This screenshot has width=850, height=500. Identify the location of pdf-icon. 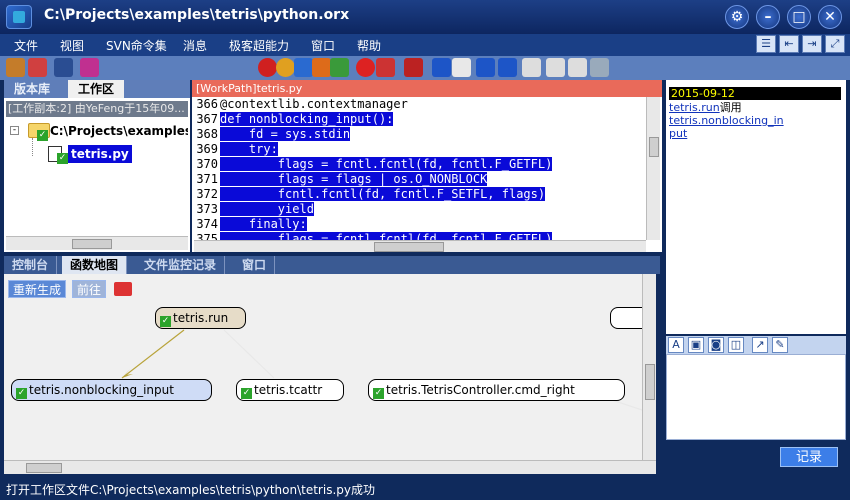
(285, 67).